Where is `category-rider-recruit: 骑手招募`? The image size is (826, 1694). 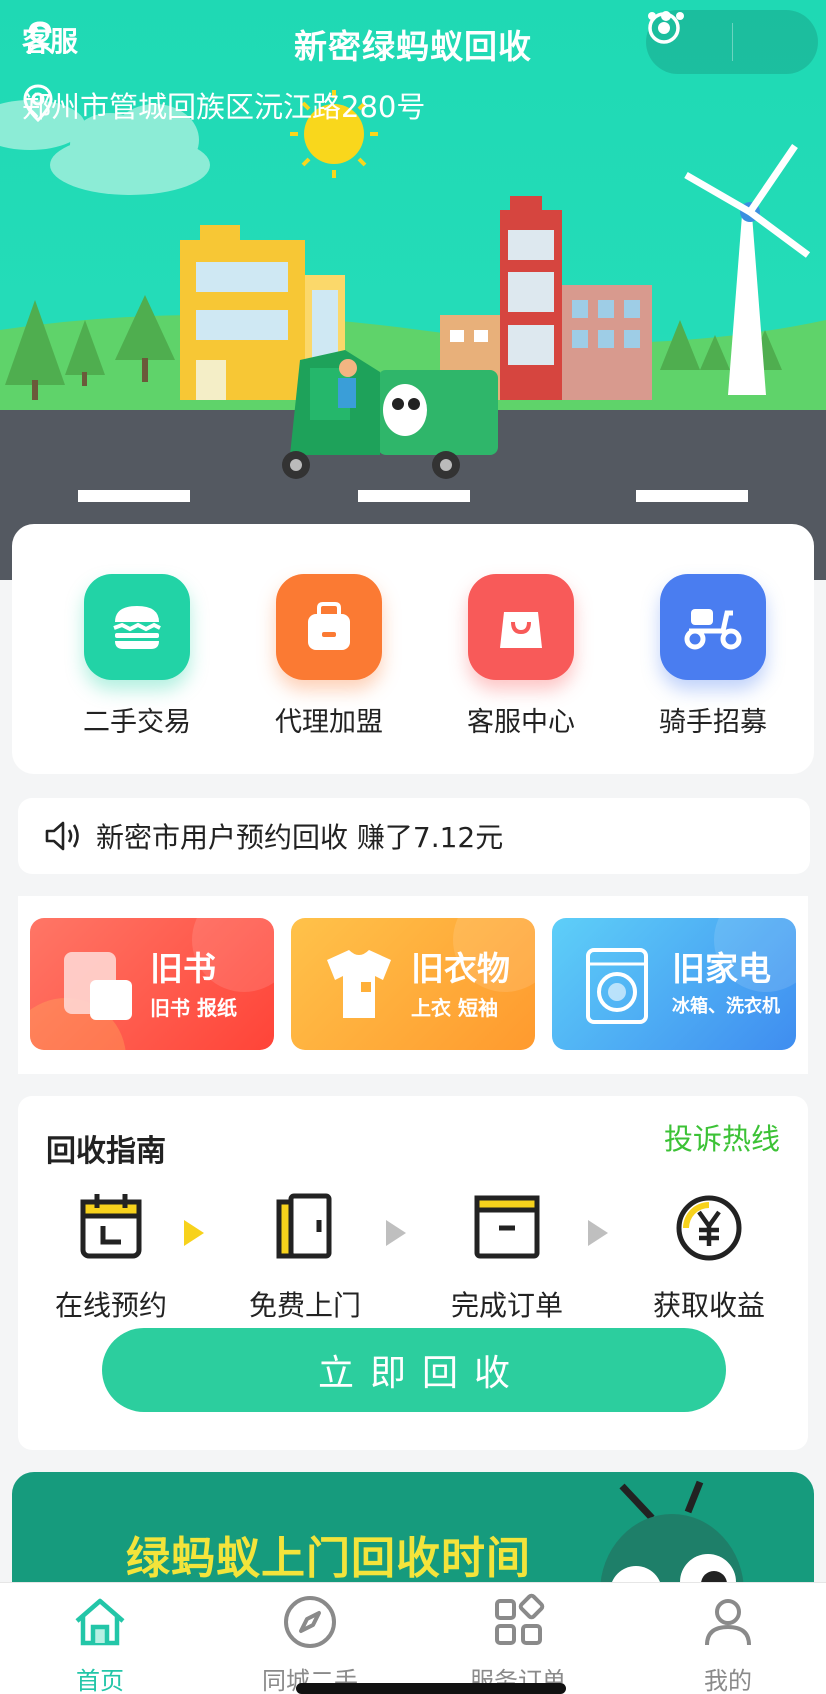
category-rider-recruit: 骑手招募 is located at coordinates (713, 656).